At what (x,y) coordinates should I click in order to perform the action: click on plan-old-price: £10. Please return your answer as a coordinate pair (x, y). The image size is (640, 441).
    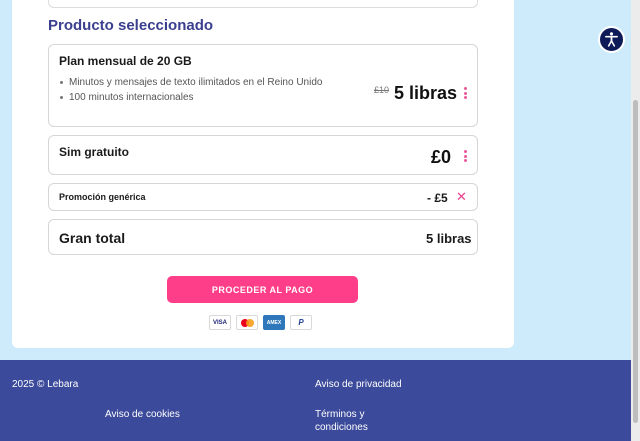
    Looking at the image, I should click on (382, 90).